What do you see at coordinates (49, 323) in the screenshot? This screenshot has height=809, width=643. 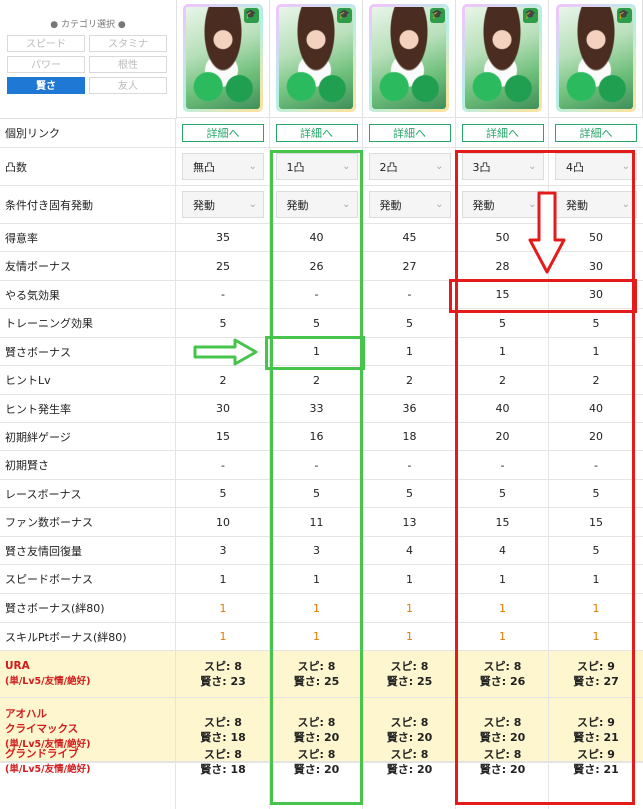 I see `row-label: トレーニング効果` at bounding box center [49, 323].